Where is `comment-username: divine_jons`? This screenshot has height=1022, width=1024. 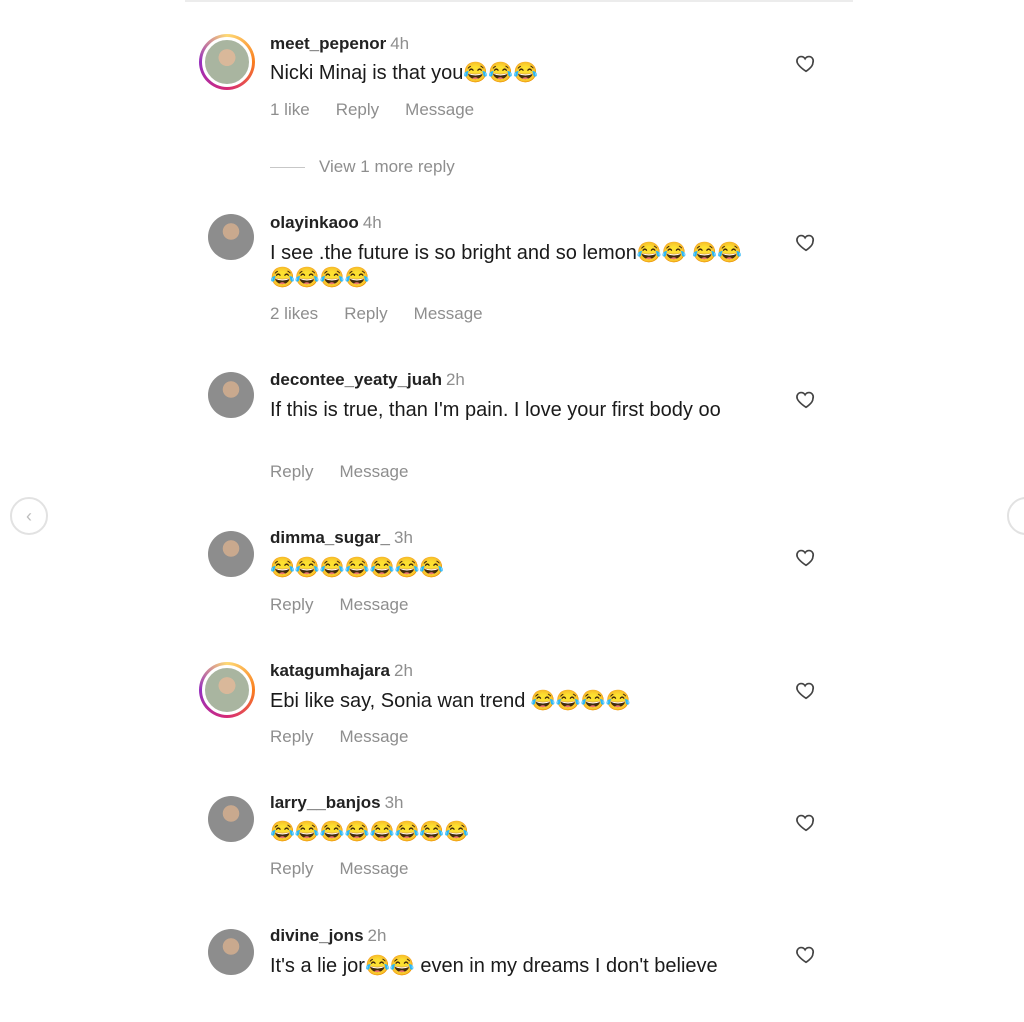
comment-username: divine_jons is located at coordinates (317, 935).